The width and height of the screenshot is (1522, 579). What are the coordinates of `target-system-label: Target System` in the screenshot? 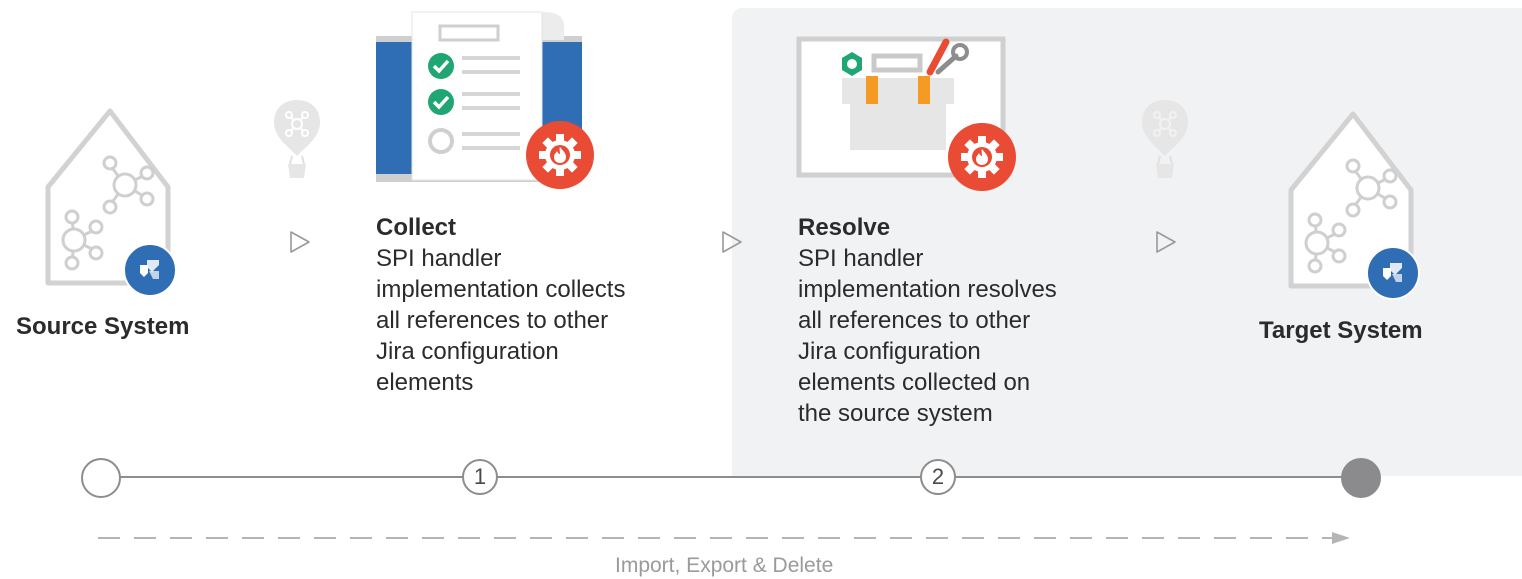 It's located at (1341, 330).